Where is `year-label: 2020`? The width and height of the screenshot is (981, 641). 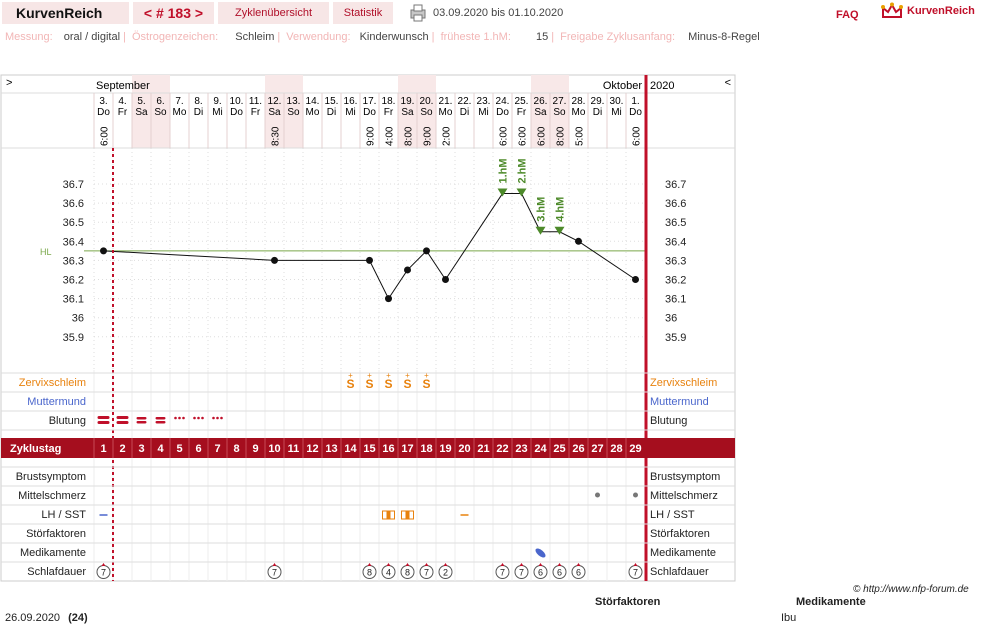 year-label: 2020 is located at coordinates (662, 86).